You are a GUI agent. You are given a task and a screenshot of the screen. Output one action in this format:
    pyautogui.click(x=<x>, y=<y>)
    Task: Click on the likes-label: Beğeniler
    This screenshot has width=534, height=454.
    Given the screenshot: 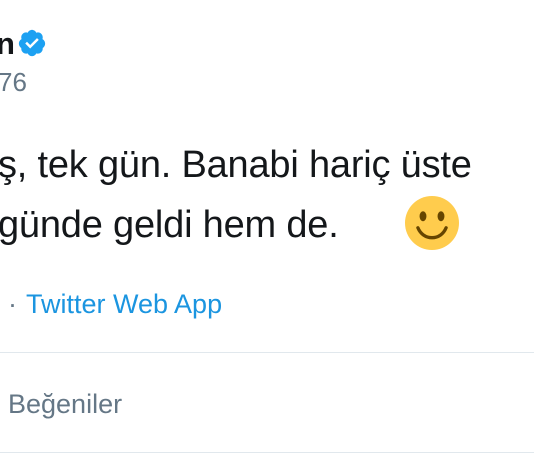 What is the action you would take?
    pyautogui.click(x=65, y=404)
    